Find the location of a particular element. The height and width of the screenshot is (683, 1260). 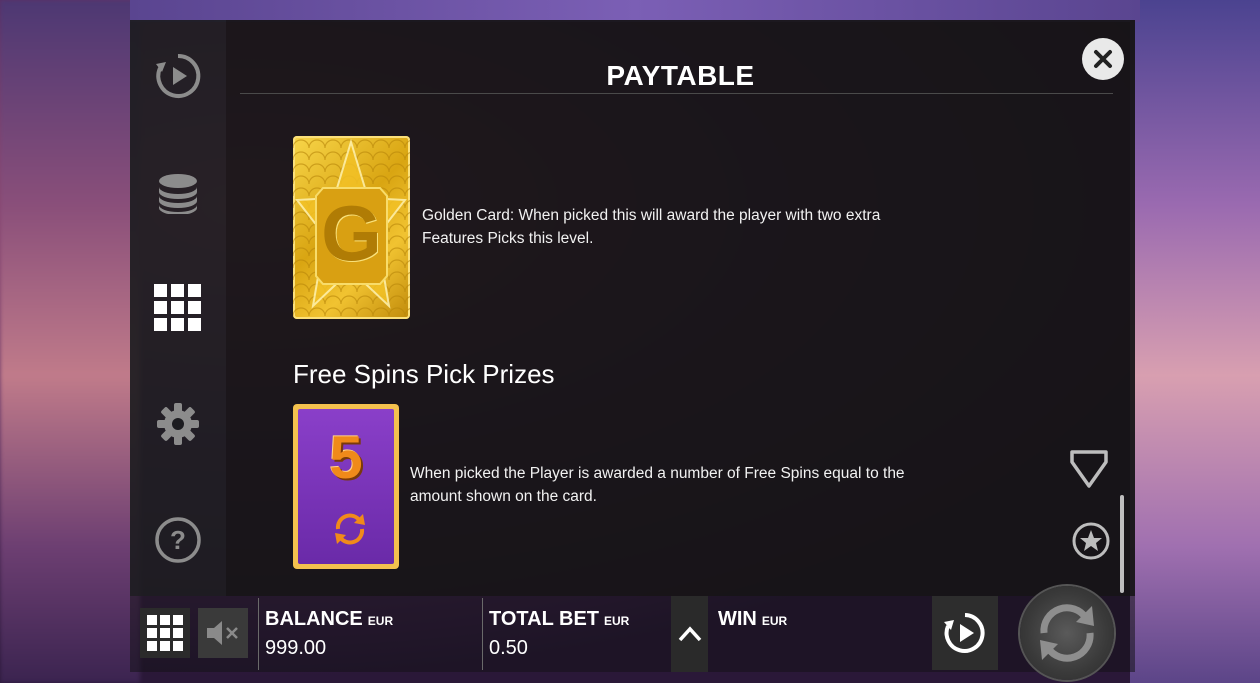

golden-card-image: G is located at coordinates (351, 227).